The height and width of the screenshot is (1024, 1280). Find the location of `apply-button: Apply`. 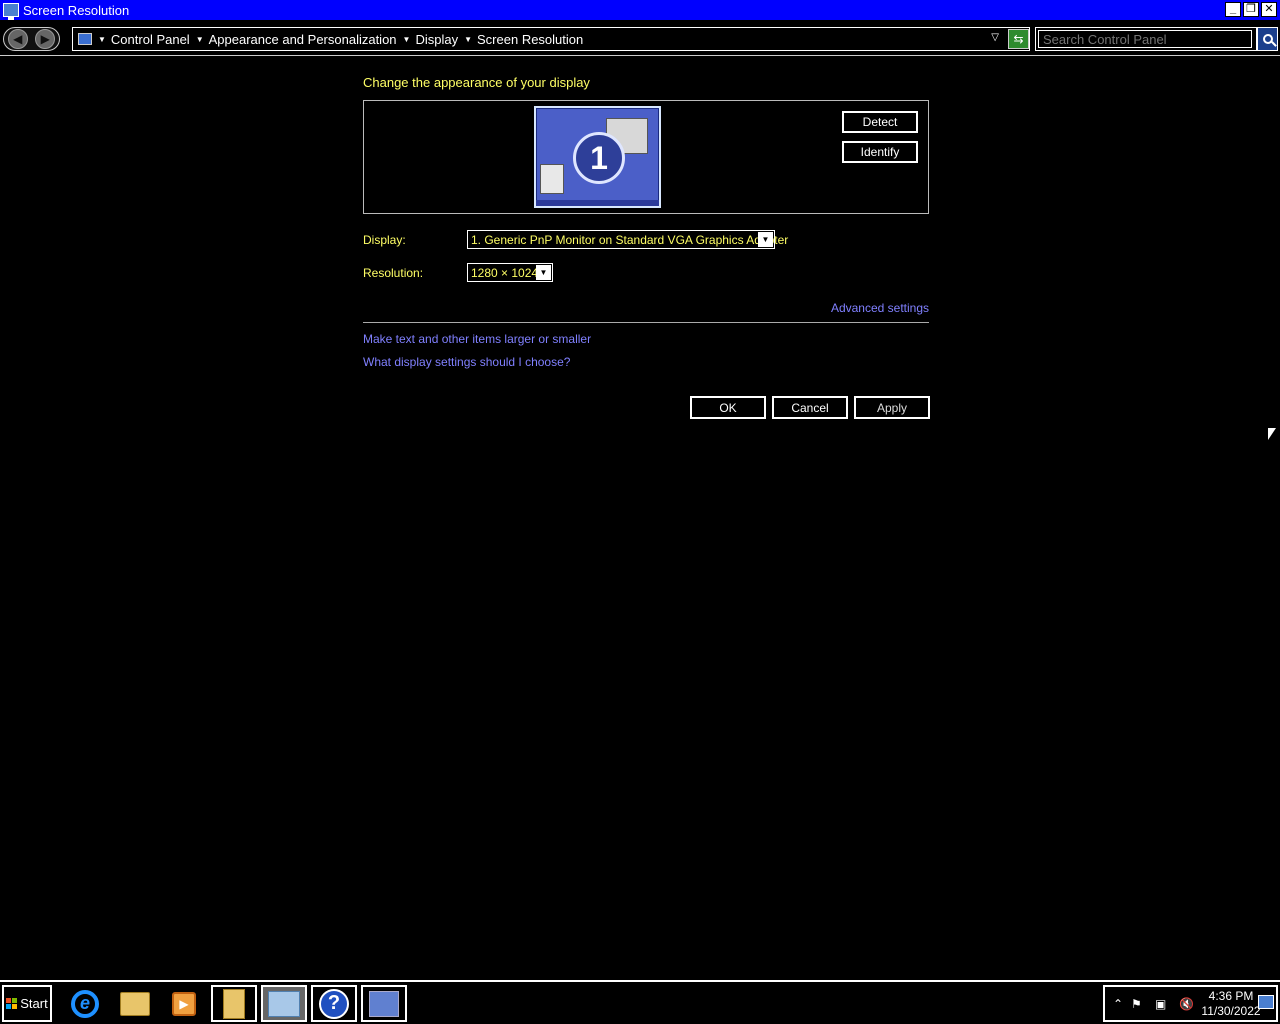

apply-button: Apply is located at coordinates (892, 407).